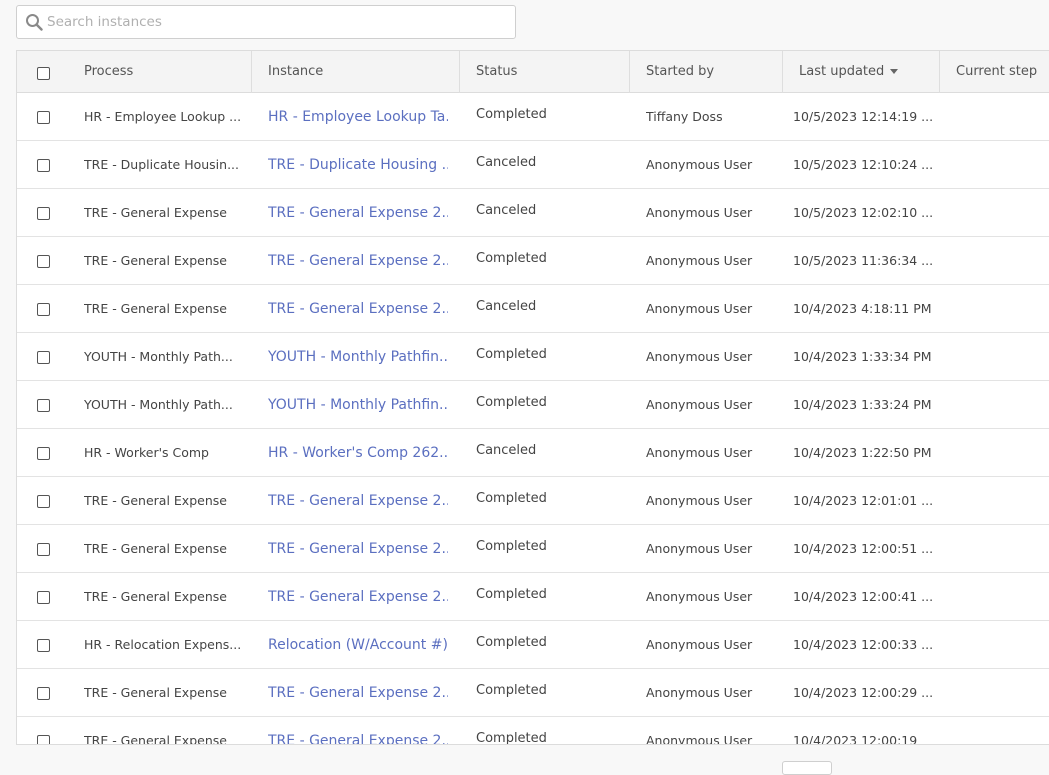  Describe the element at coordinates (862, 308) in the screenshot. I see `last-updated-cell: 10/4/2023 4:18:11 PM` at that location.